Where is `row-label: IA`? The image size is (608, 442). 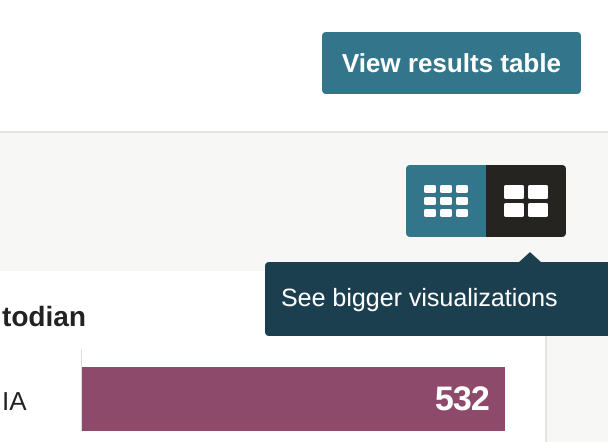
row-label: IA is located at coordinates (15, 401).